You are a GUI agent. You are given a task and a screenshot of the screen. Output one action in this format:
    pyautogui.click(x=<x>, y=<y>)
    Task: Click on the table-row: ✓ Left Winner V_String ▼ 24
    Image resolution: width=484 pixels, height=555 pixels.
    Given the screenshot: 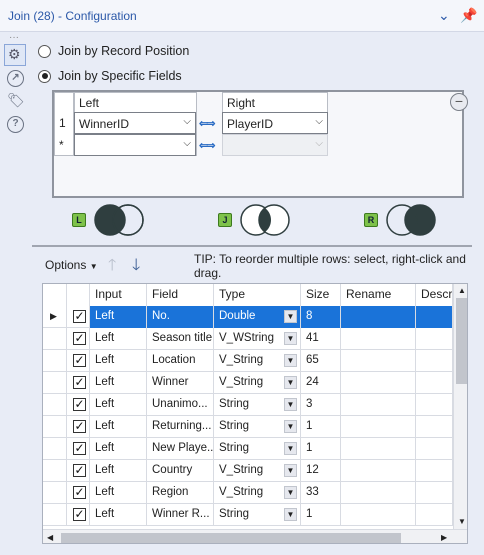 What is the action you would take?
    pyautogui.click(x=248, y=383)
    